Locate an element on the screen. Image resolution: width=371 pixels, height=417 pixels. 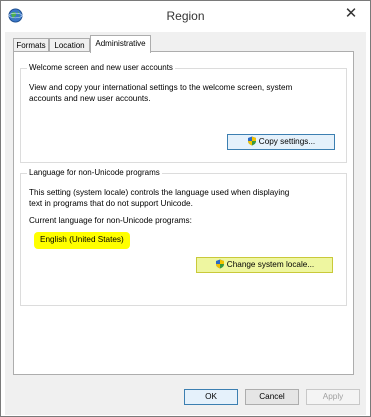
tab-location-label: Location is located at coordinates (69, 45).